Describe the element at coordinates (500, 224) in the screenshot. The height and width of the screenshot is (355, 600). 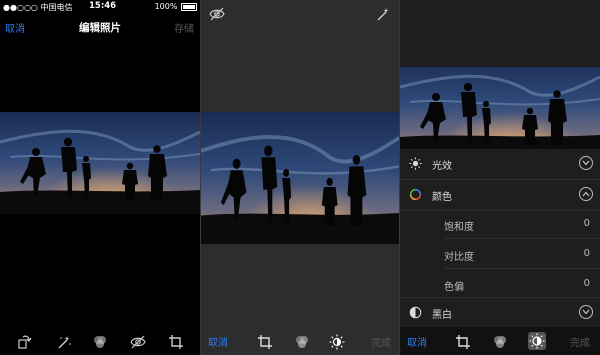
I see `param-saturation: 饱和度 0` at that location.